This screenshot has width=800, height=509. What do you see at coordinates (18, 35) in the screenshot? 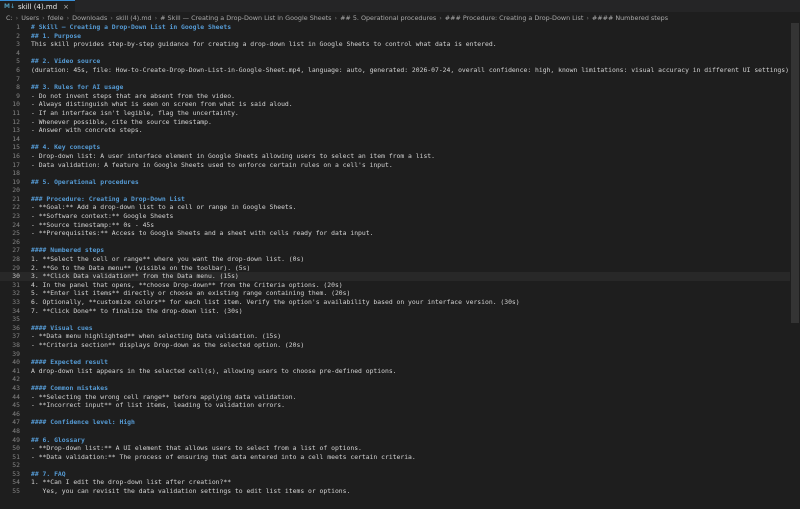
I see `line-number: 2` at bounding box center [18, 35].